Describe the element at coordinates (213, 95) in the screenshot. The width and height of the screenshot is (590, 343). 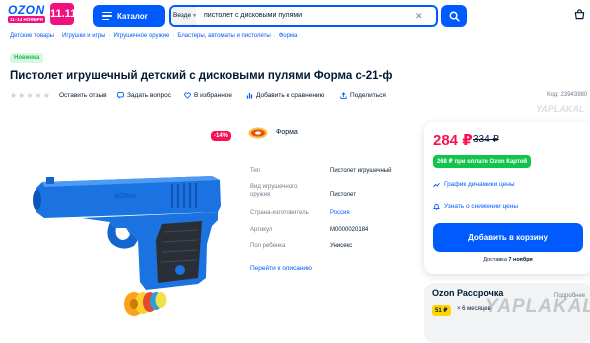
I see `add-favorite-label: В избранное` at that location.